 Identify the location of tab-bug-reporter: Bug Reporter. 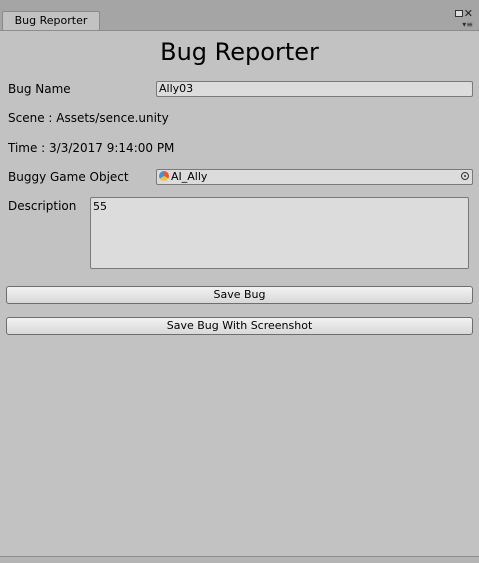
(51, 20).